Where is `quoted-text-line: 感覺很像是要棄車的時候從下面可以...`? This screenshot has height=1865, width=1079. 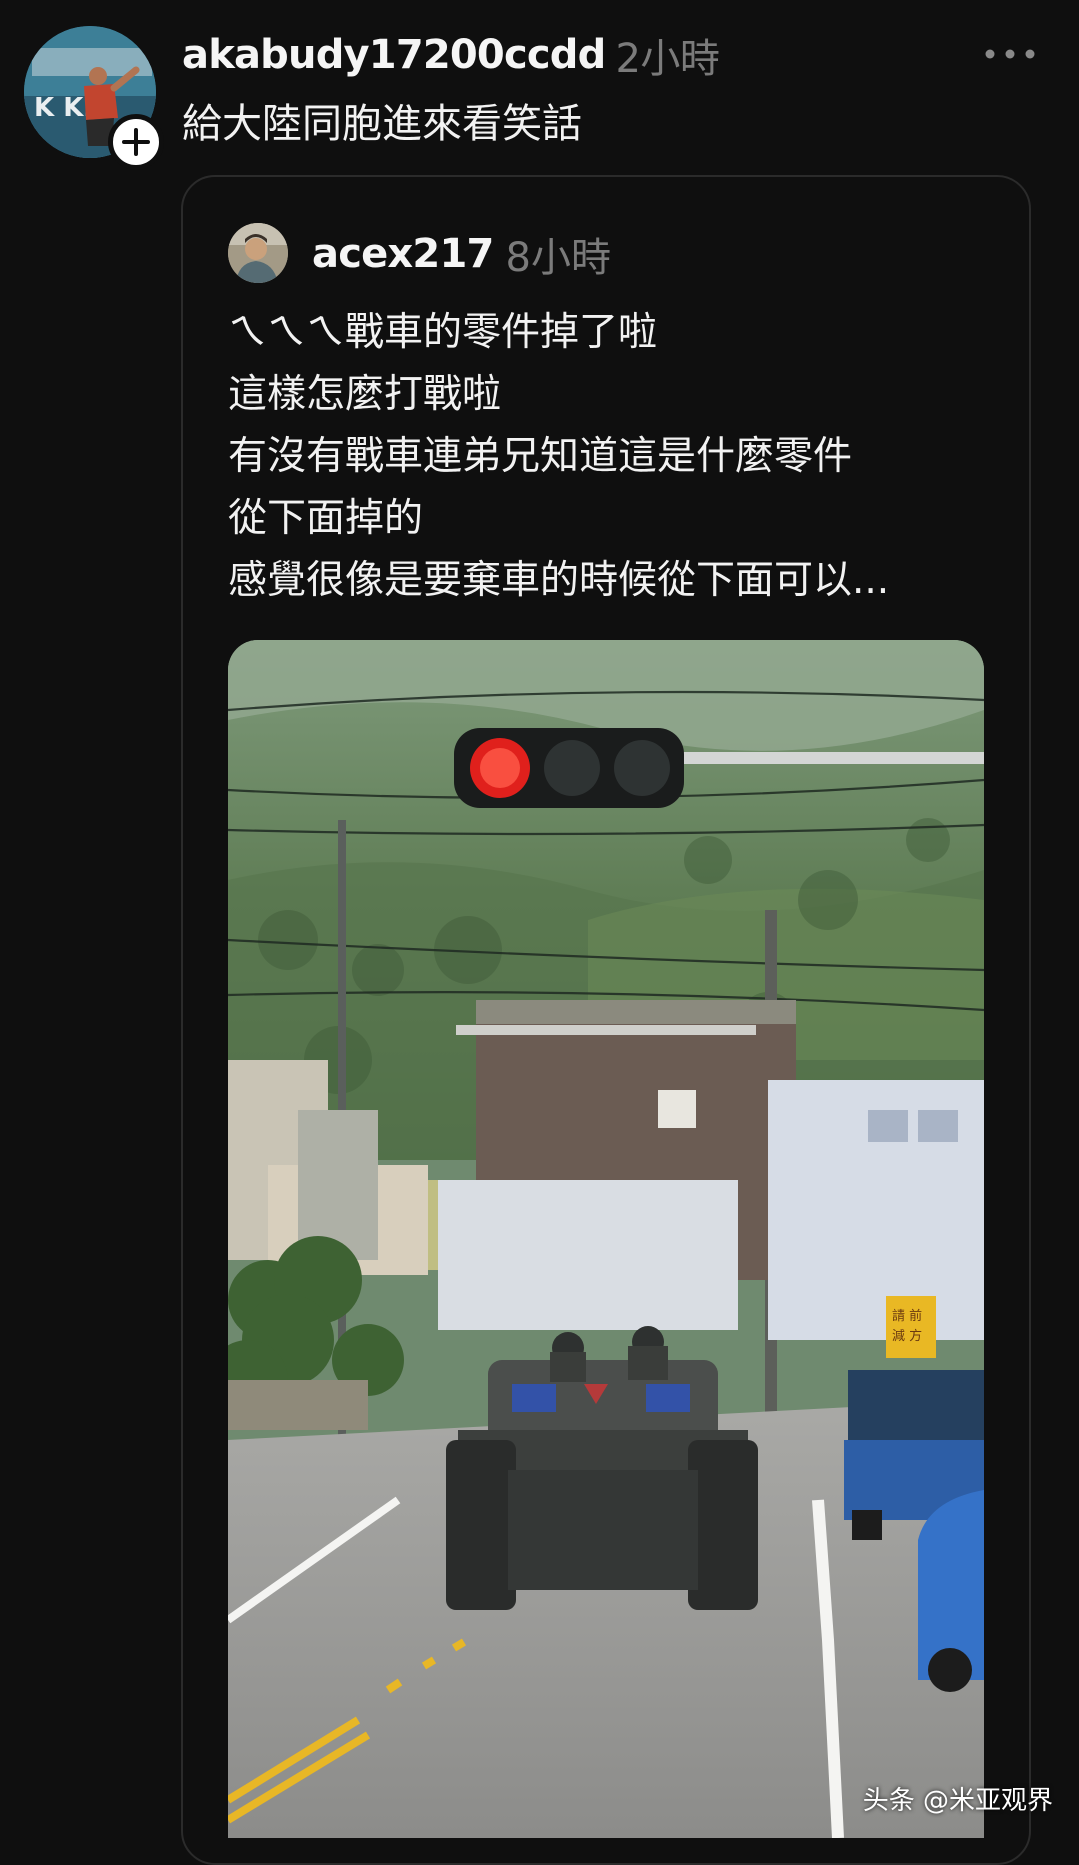
quoted-text-line: 感覺很像是要棄車的時候從下面可以... is located at coordinates (559, 580).